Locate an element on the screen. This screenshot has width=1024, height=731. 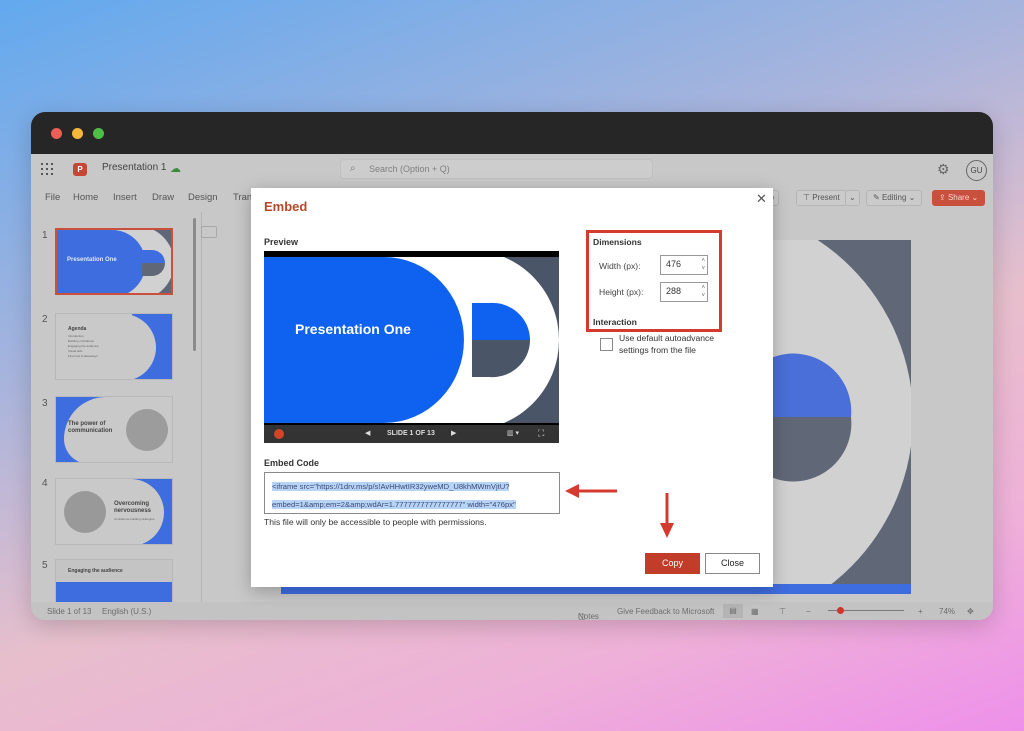
thumb-title: Engaging the audience is located at coordinates (95, 571).